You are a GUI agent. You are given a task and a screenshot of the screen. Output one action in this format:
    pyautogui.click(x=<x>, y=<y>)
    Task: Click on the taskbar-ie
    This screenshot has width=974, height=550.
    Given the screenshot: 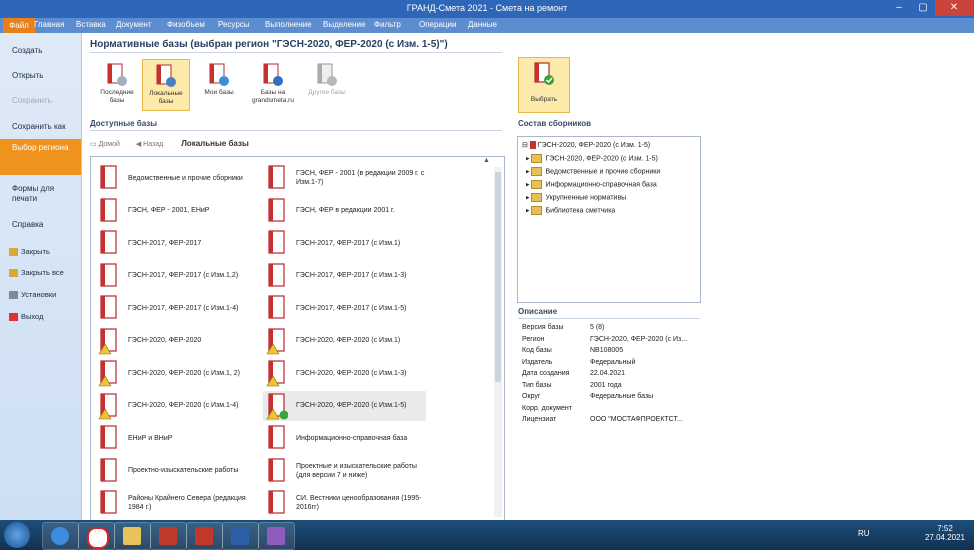 What is the action you would take?
    pyautogui.click(x=60, y=536)
    